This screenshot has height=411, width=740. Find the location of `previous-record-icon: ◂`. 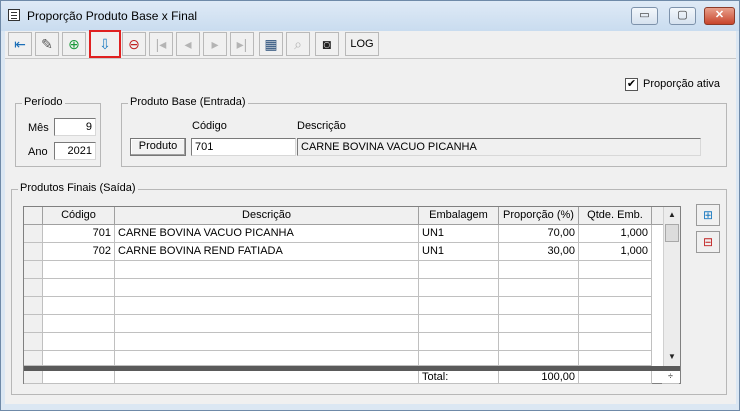

previous-record-icon: ◂ is located at coordinates (188, 44).